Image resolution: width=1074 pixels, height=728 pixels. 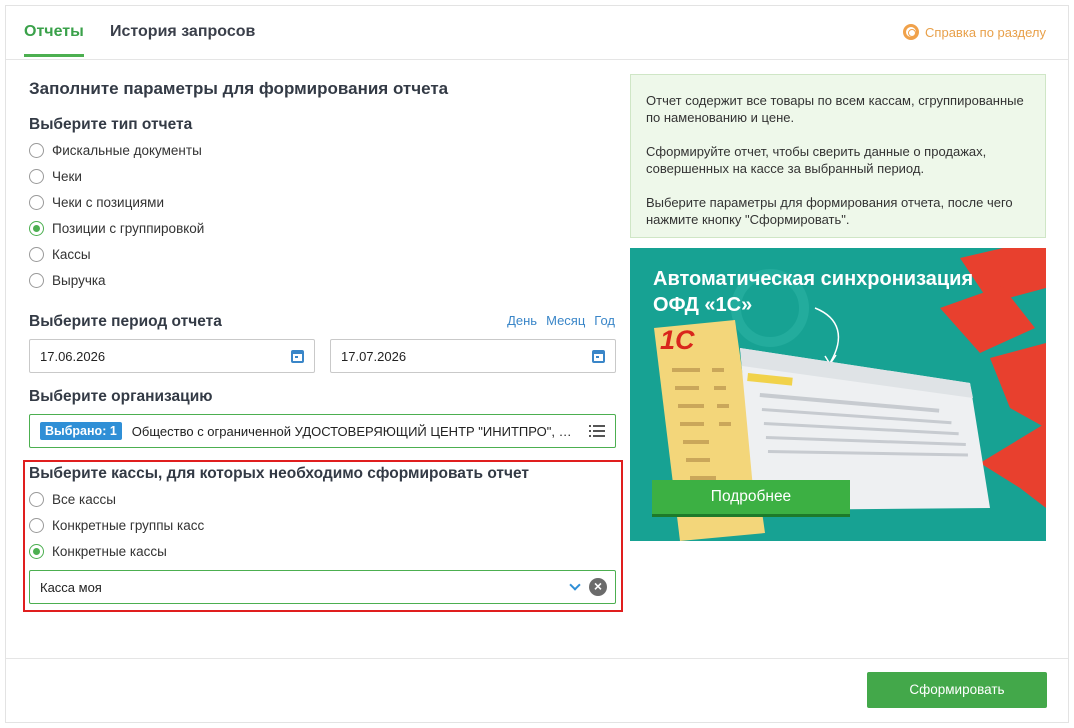 What do you see at coordinates (79, 280) in the screenshot?
I see `radio-label: Выручка` at bounding box center [79, 280].